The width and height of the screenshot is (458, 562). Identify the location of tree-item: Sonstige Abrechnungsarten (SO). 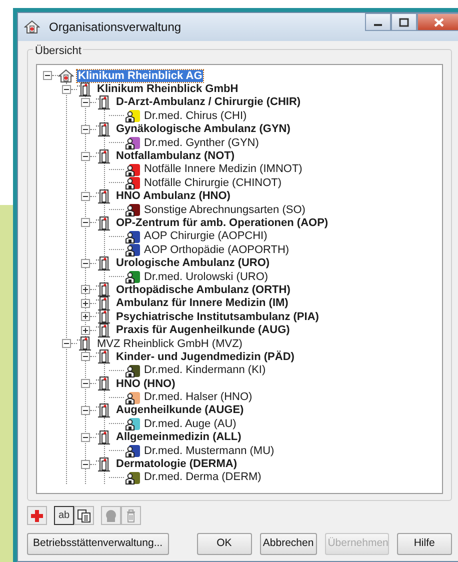
(224, 210).